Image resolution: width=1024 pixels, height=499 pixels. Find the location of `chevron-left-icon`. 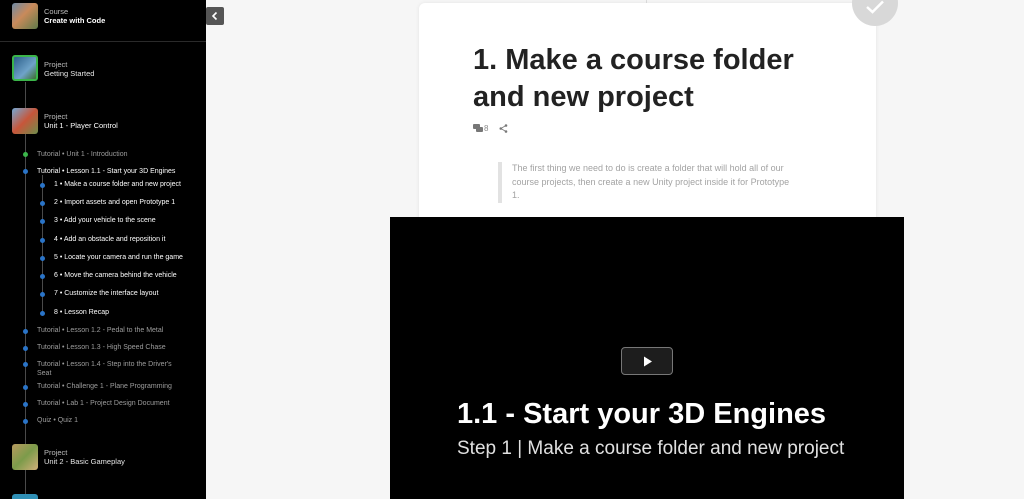

chevron-left-icon is located at coordinates (214, 16).